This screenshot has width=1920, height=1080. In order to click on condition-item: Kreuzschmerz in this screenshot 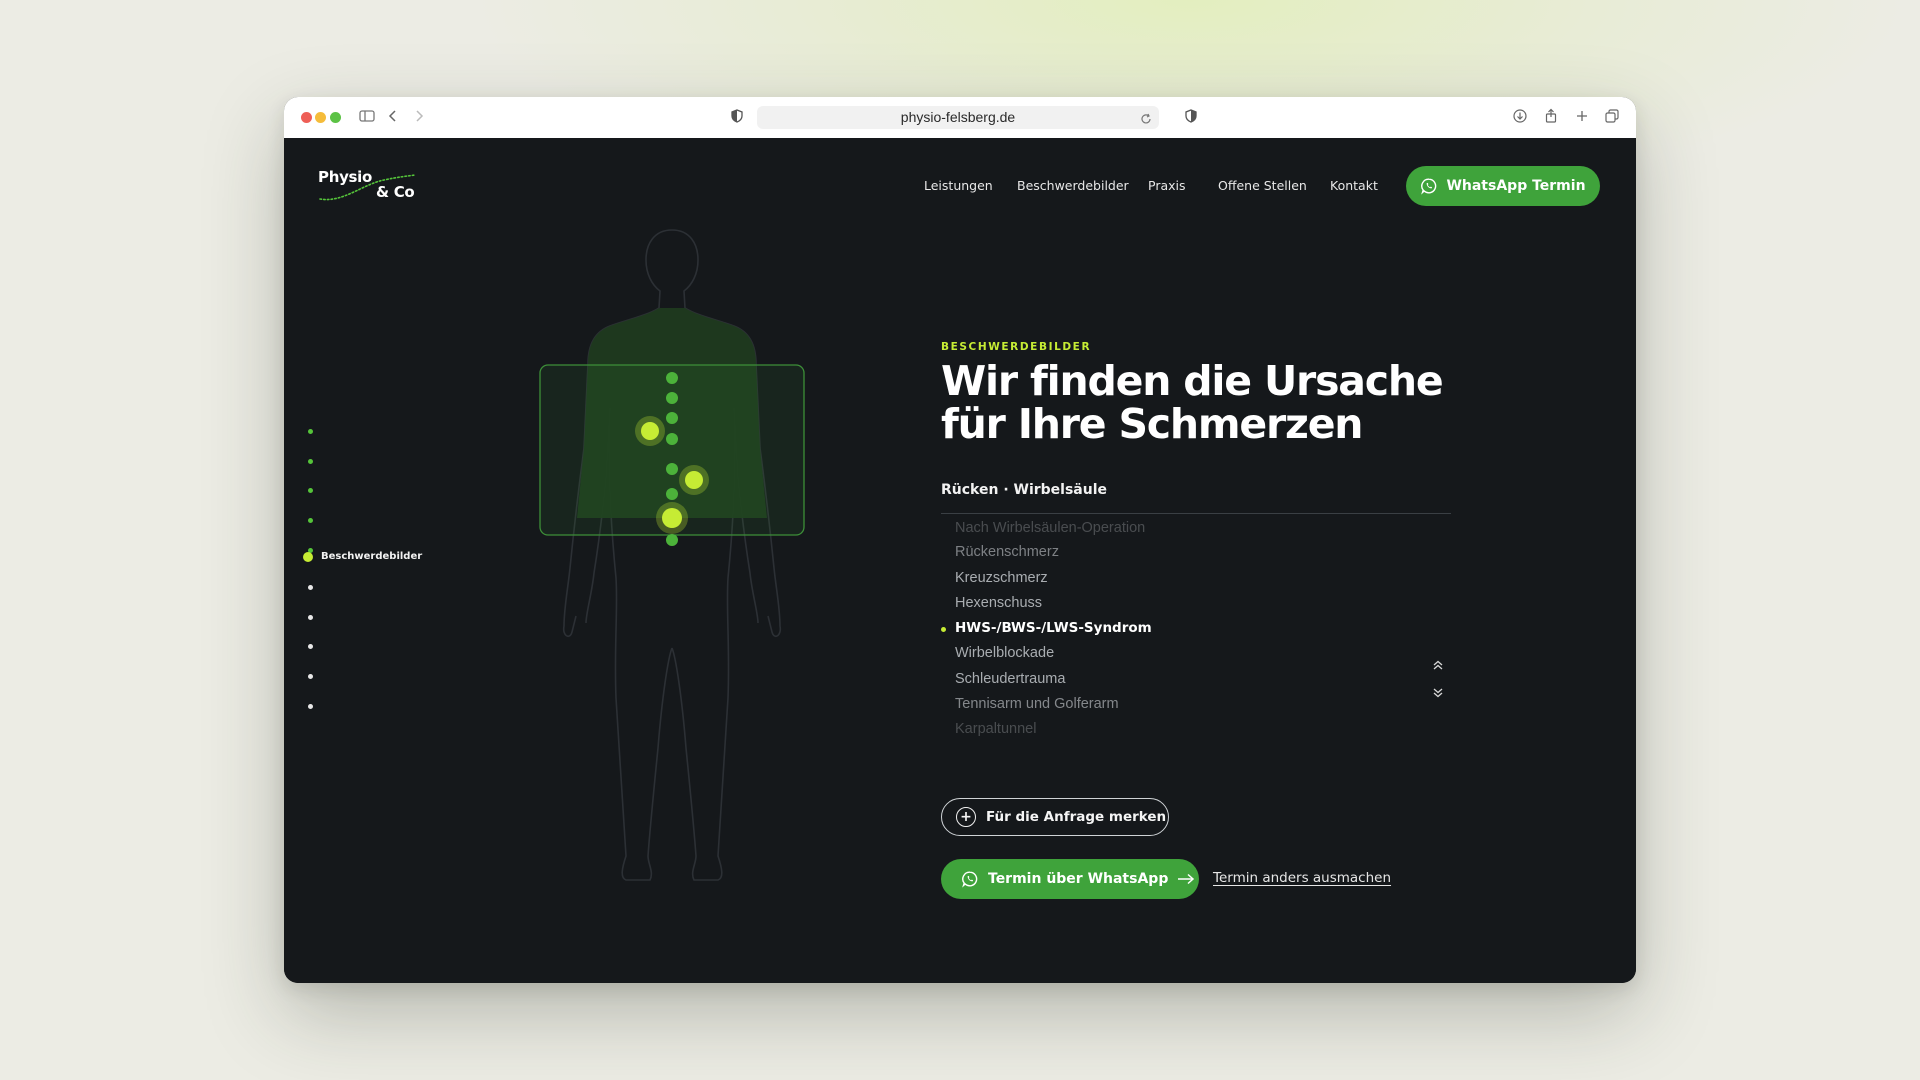, I will do `click(1001, 578)`.